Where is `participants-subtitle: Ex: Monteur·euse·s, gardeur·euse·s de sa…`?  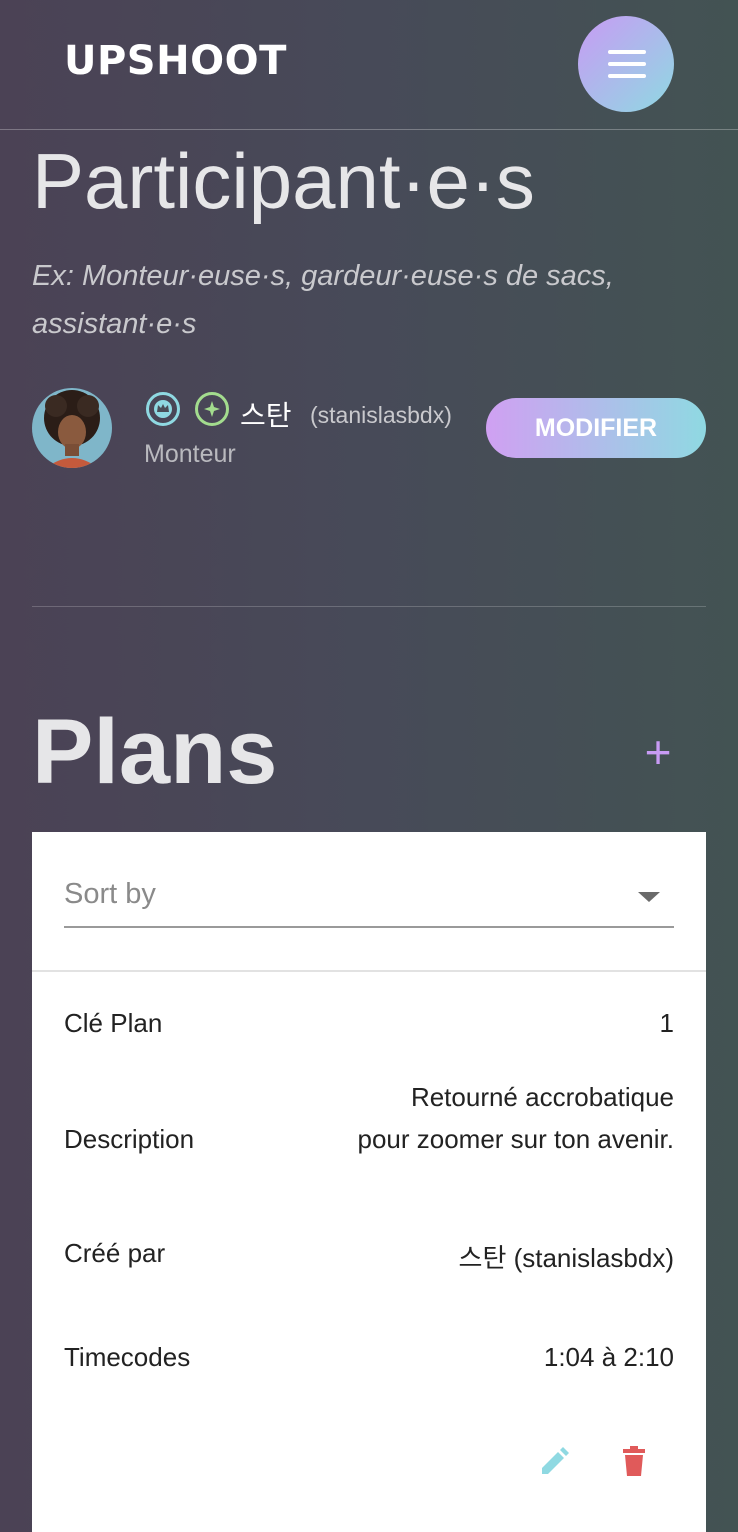 participants-subtitle: Ex: Monteur·euse·s, gardeur·euse·s de sa… is located at coordinates (323, 300).